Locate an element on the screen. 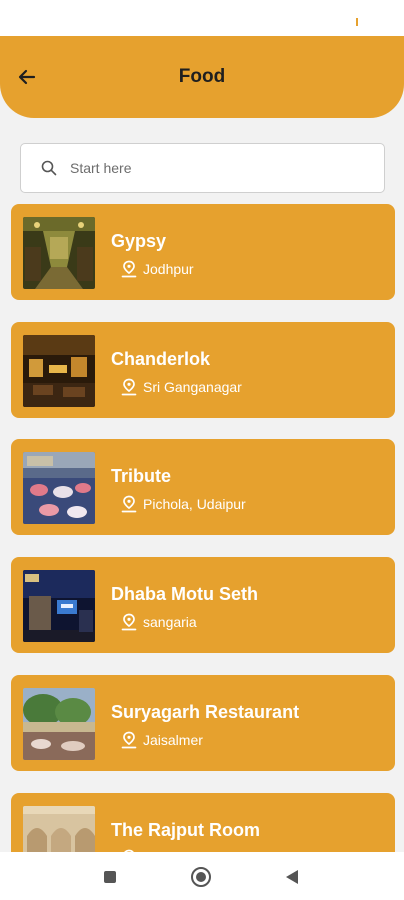 Image resolution: width=404 pixels, height=900 pixels. recents-square-icon is located at coordinates (110, 877).